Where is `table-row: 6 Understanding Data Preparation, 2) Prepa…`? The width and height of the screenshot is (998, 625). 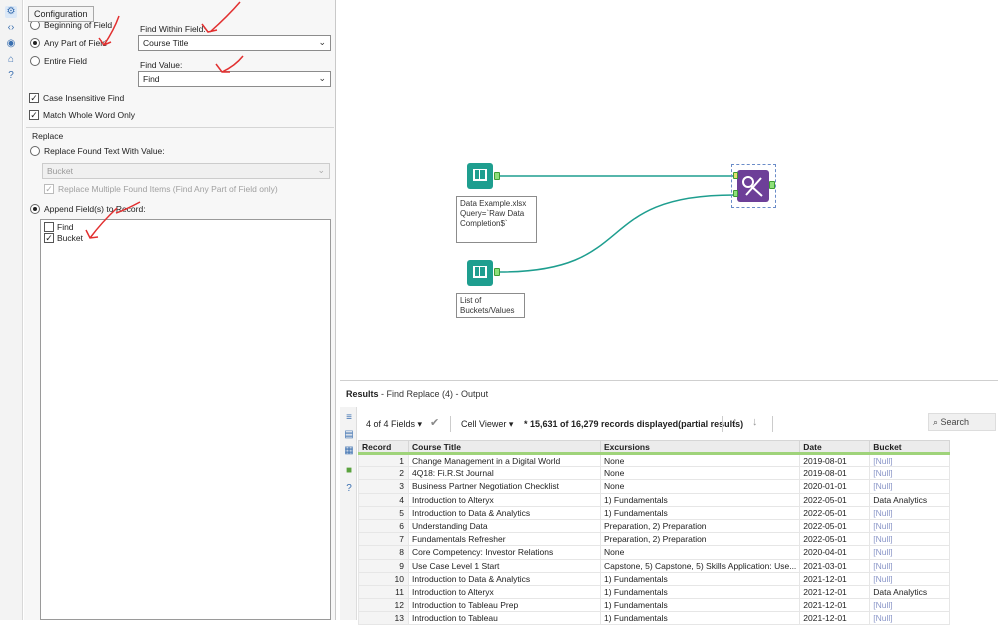
table-row: 6 Understanding Data Preparation, 2) Prepa… is located at coordinates (654, 526).